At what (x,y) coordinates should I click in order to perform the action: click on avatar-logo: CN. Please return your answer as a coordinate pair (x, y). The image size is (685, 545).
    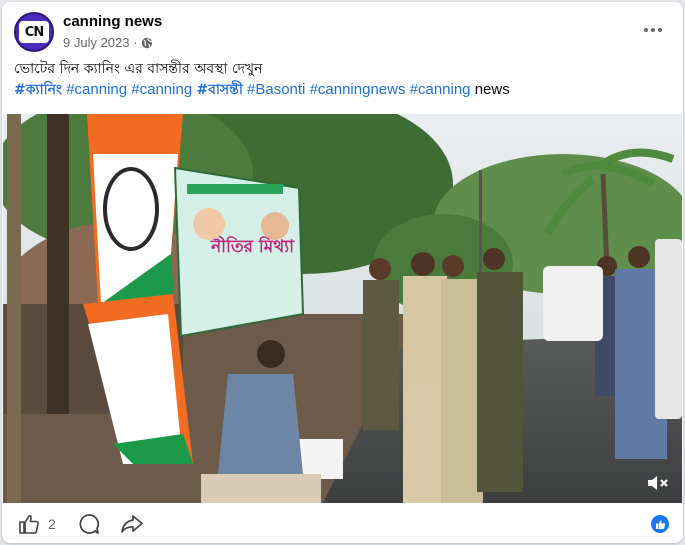
    Looking at the image, I should click on (34, 32).